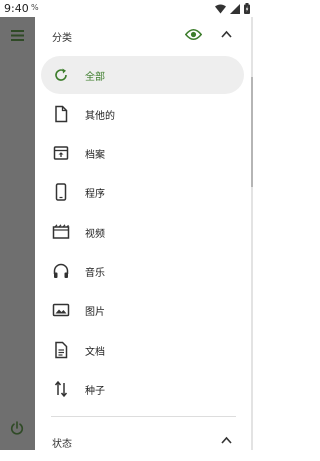  What do you see at coordinates (143, 36) in the screenshot?
I see `categories-header: 分类` at bounding box center [143, 36].